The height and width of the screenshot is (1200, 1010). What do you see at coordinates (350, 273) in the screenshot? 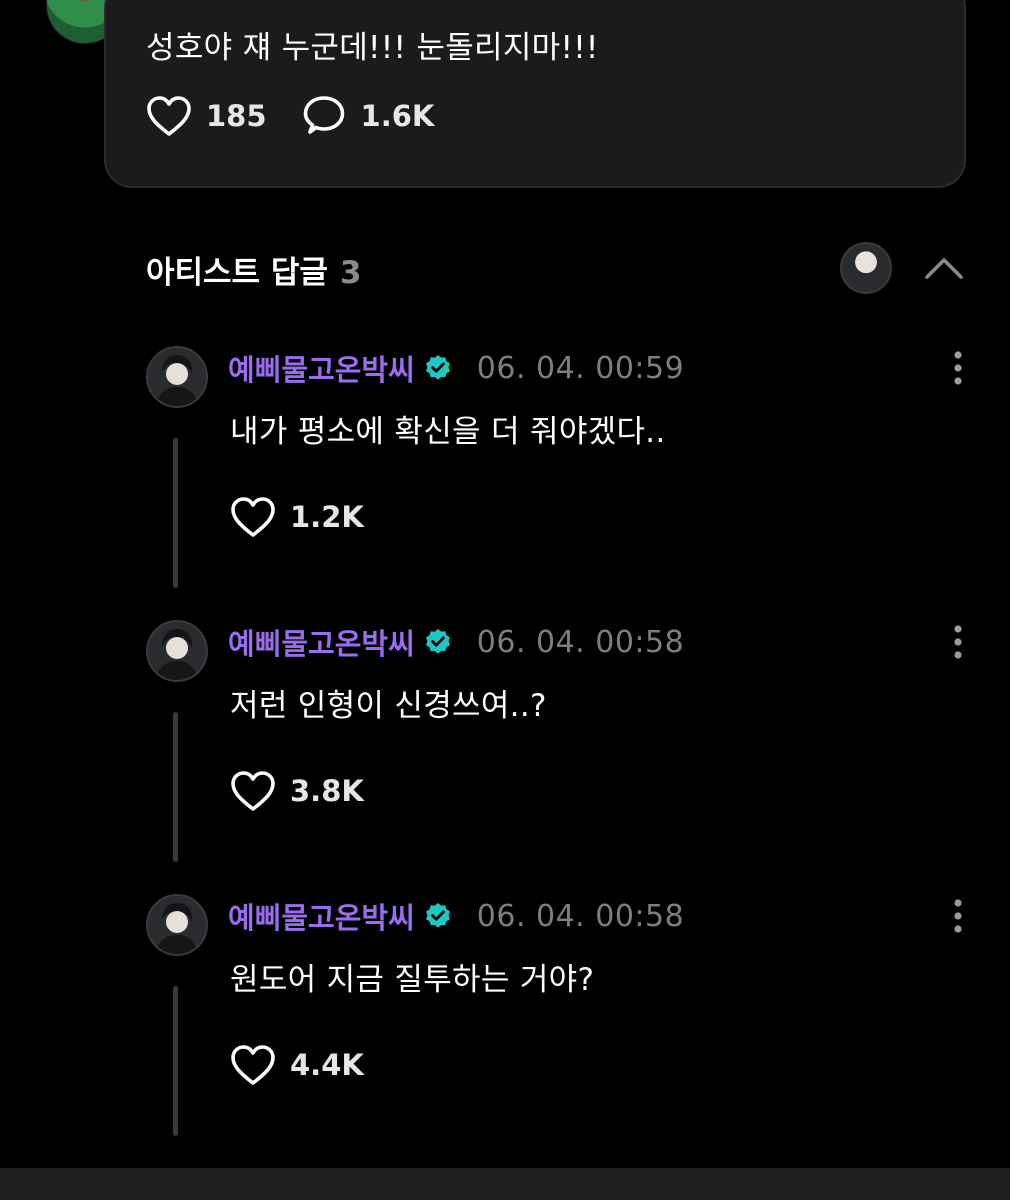
I see `artist-replies-count: 3` at bounding box center [350, 273].